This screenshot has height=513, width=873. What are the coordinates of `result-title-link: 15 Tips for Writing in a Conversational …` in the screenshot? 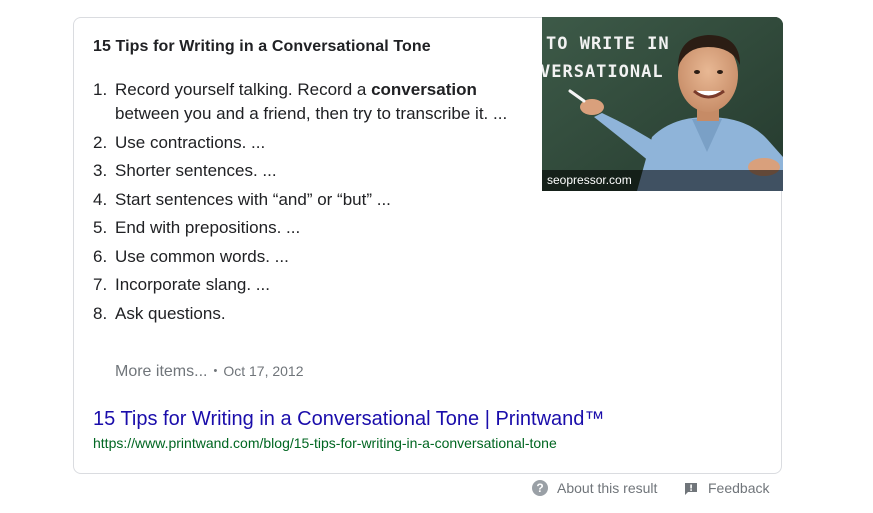 It's located at (348, 419).